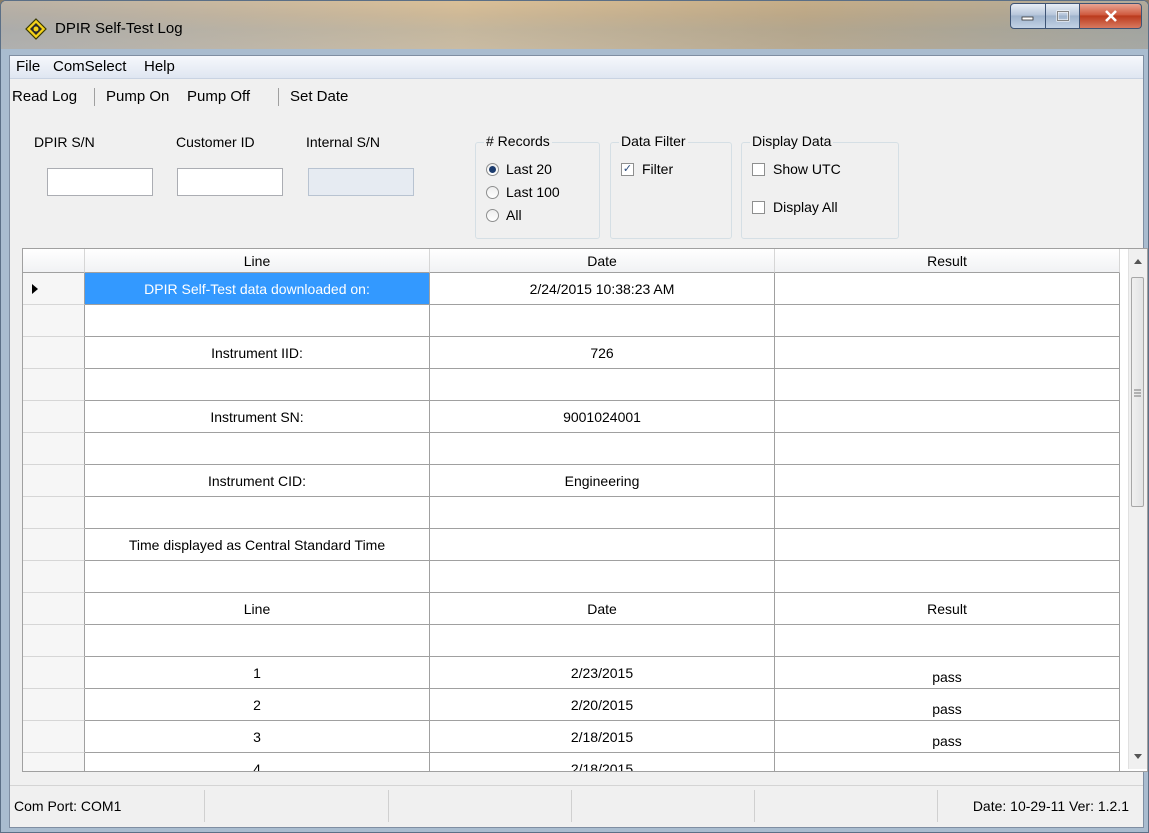 The height and width of the screenshot is (833, 1149). Describe the element at coordinates (218, 96) in the screenshot. I see `pump-off-button: Pump Off` at that location.